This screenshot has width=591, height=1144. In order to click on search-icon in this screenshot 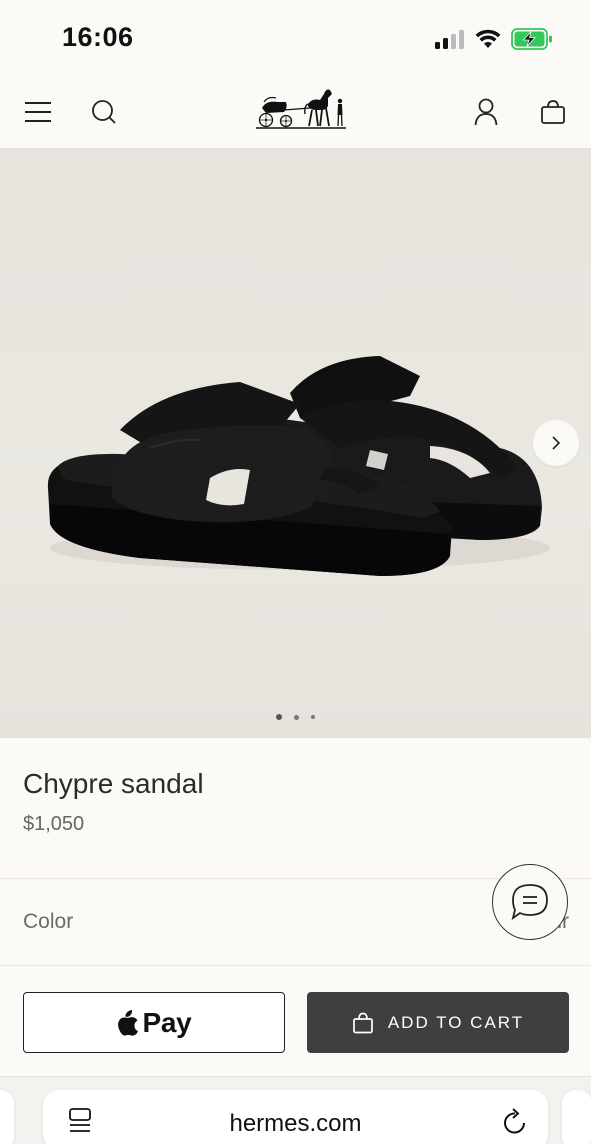, I will do `click(104, 112)`.